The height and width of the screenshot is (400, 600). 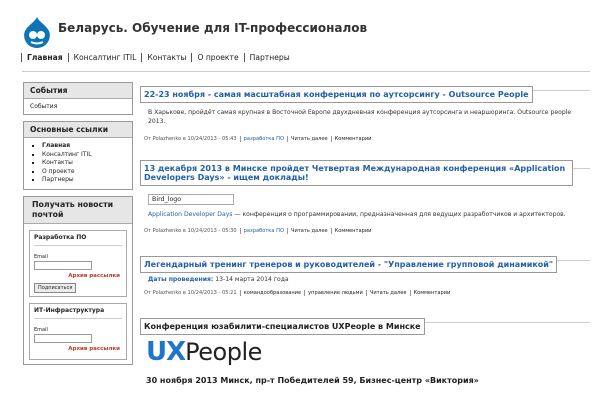 I want to click on drupal-logo-icon, so click(x=37, y=33).